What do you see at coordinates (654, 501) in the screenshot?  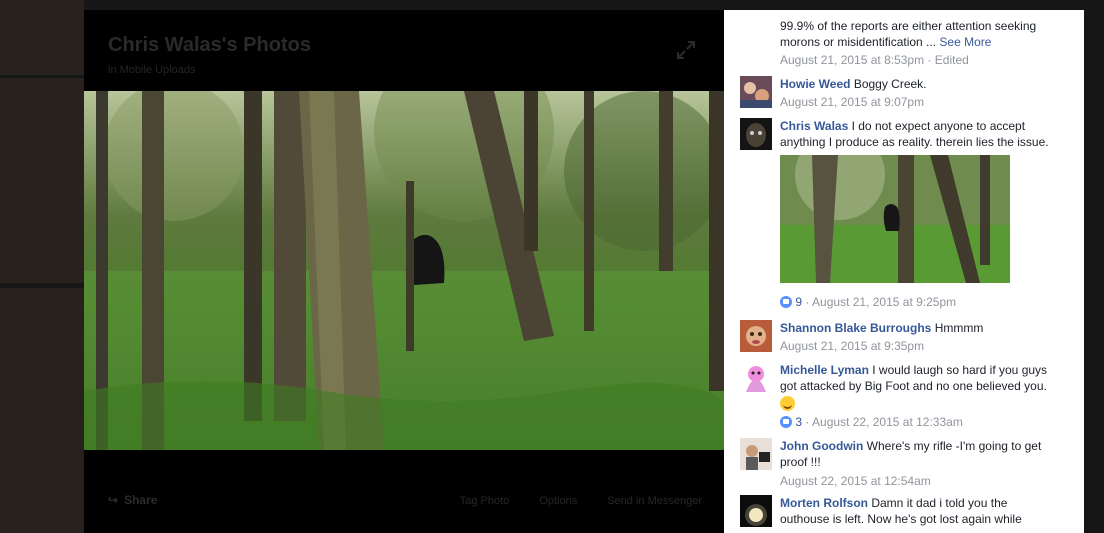 I see `send-in-messenger-button: Send in Messenger` at bounding box center [654, 501].